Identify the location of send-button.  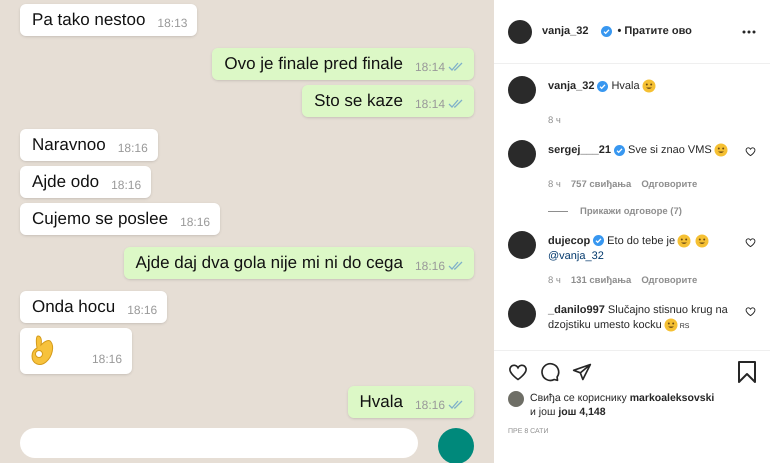
(456, 445).